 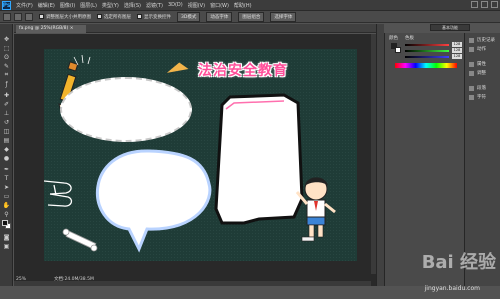 I want to click on panel-history: 历史记录, so click(x=482, y=40).